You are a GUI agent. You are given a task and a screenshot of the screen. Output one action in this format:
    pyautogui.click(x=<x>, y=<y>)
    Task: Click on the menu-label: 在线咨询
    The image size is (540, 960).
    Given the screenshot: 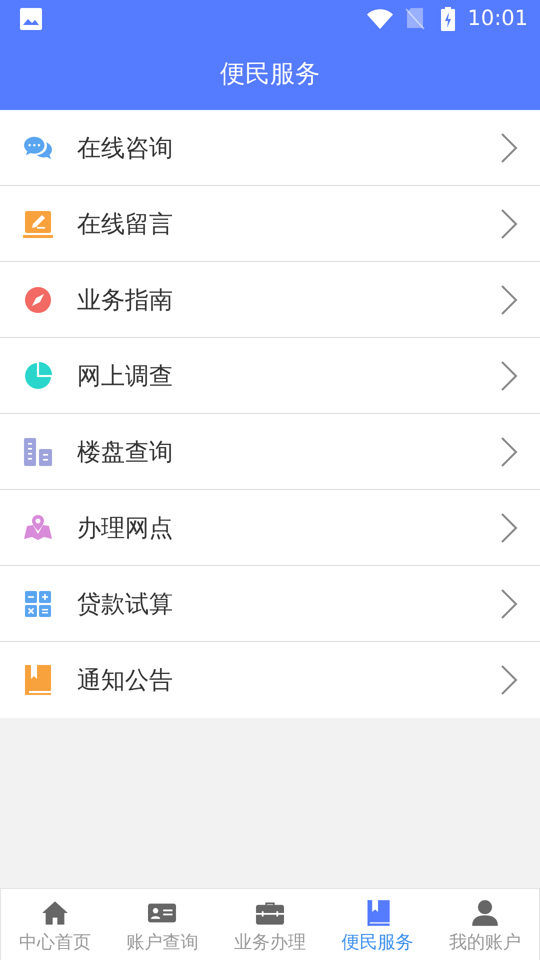 What is the action you would take?
    pyautogui.click(x=125, y=148)
    